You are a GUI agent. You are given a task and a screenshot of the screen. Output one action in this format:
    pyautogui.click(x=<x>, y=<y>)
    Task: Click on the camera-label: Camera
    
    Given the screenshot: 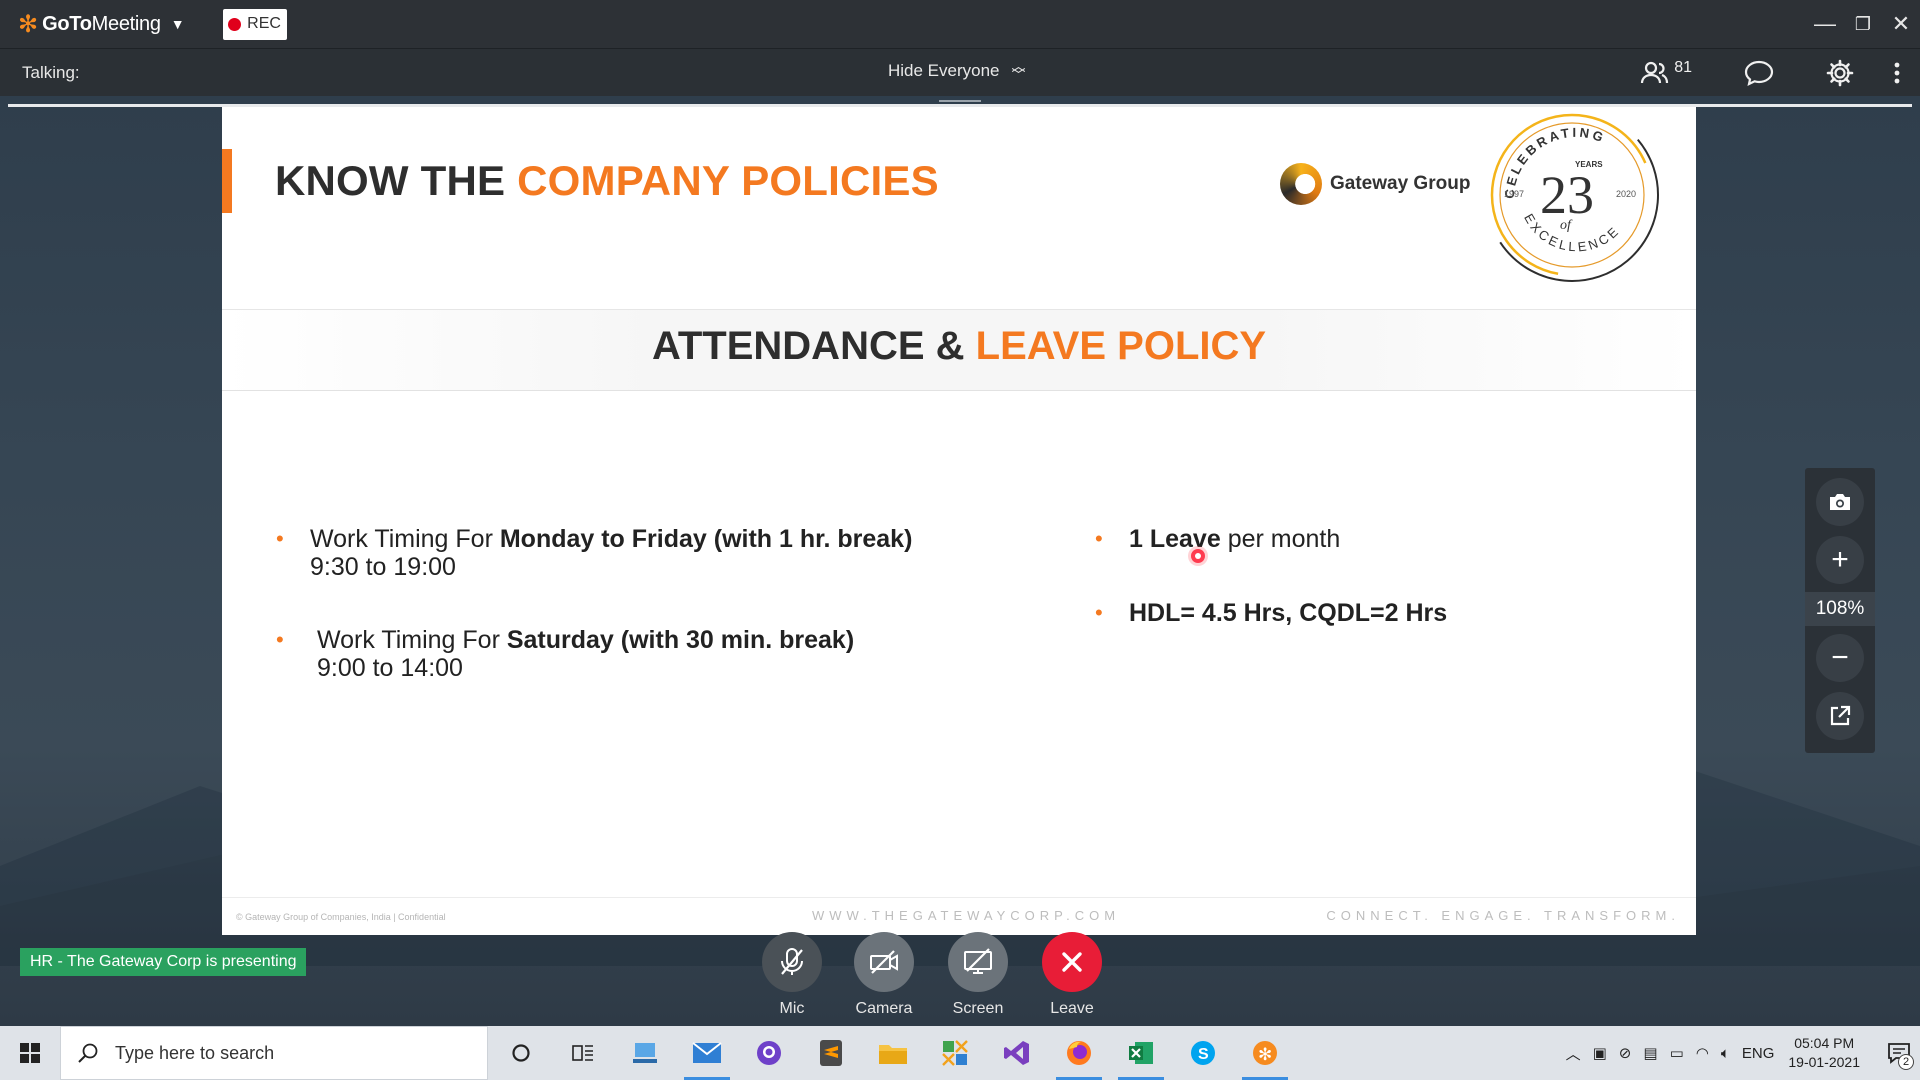 What is the action you would take?
    pyautogui.click(x=884, y=1008)
    